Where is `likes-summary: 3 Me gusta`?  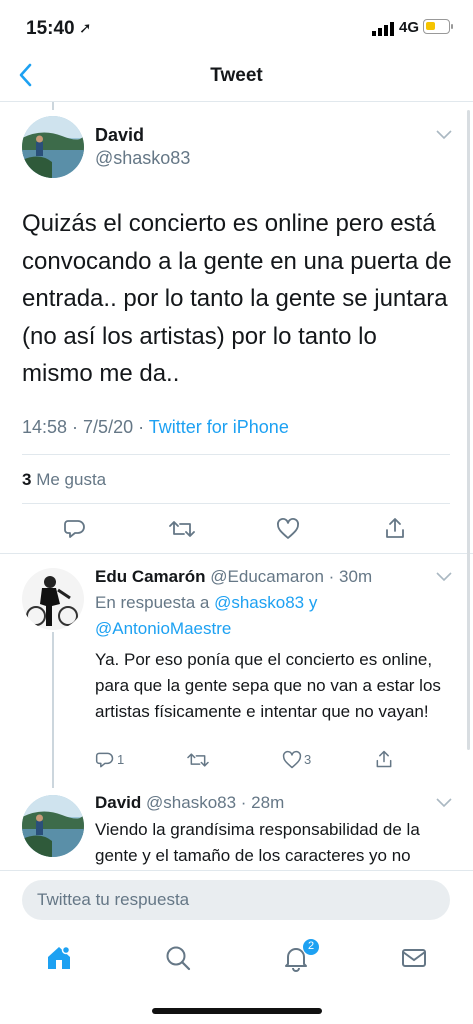
likes-summary: 3 Me gusta is located at coordinates (64, 480).